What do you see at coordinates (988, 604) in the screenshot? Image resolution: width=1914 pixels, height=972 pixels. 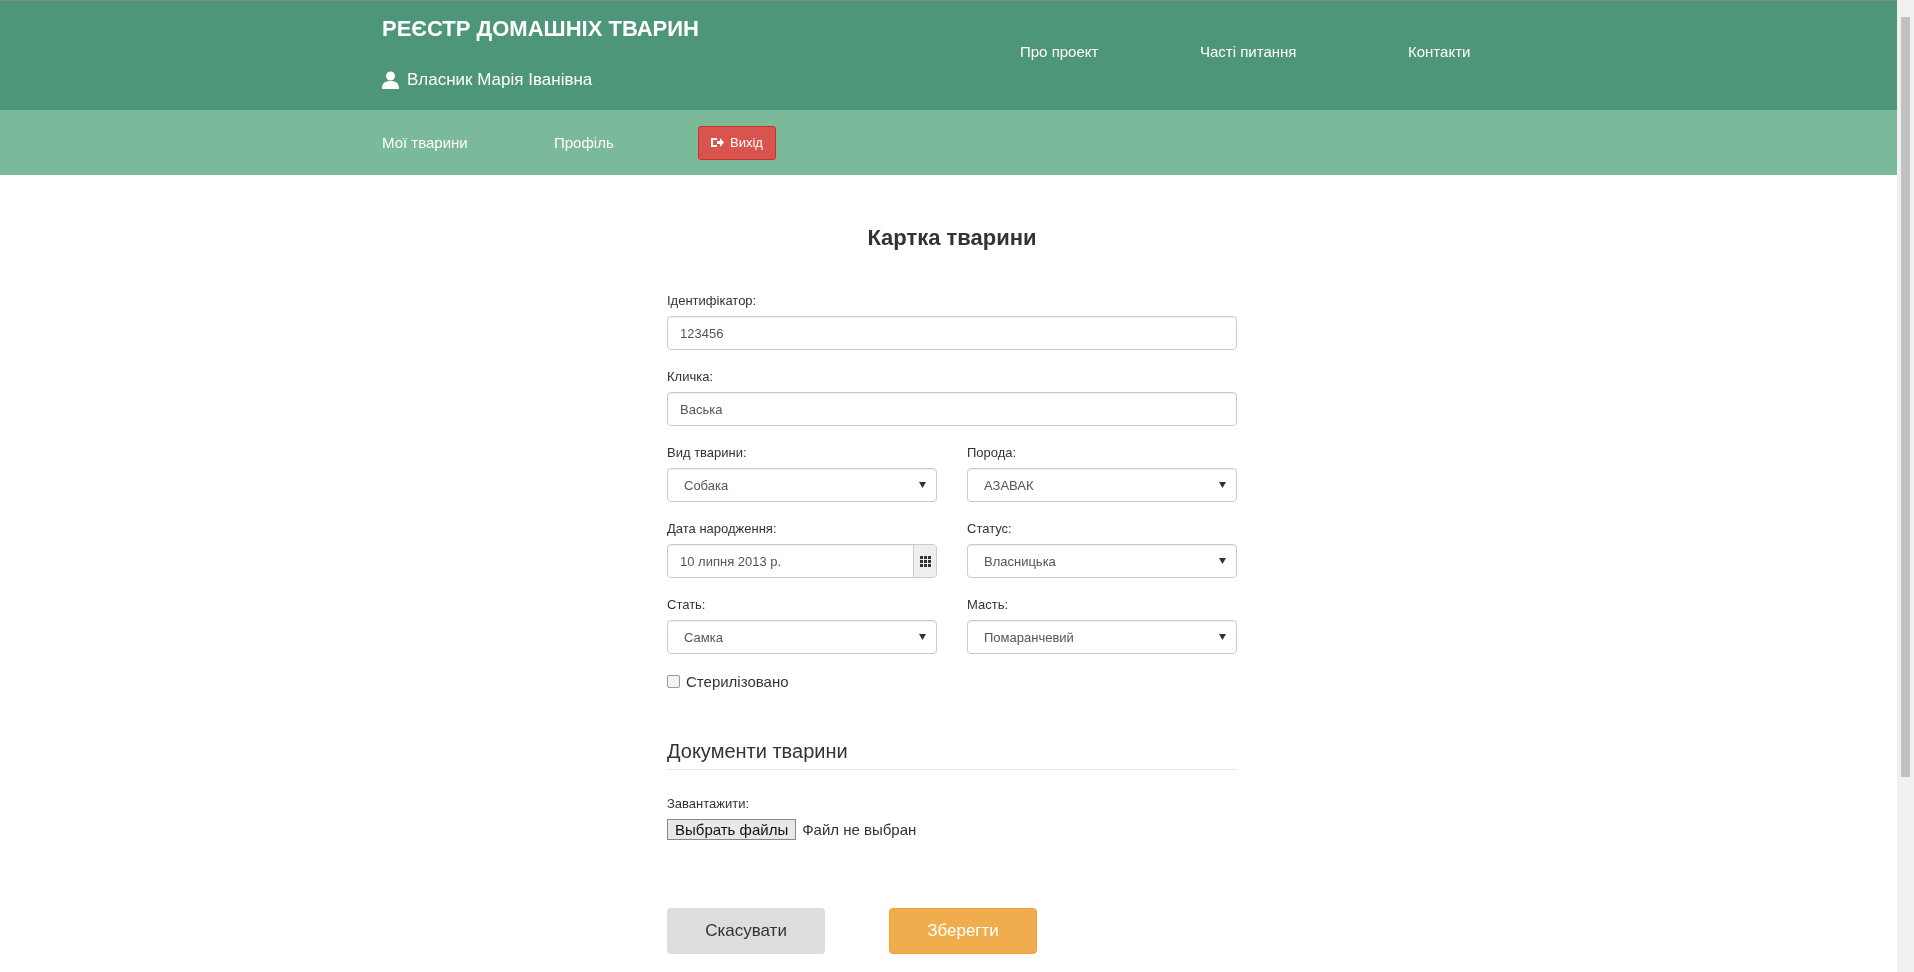 I see `field-label: Масть:` at bounding box center [988, 604].